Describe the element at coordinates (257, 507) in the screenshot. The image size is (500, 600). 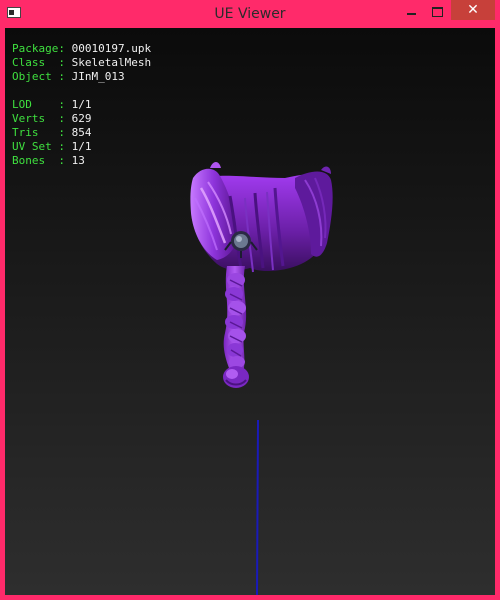
I see `axis-line` at that location.